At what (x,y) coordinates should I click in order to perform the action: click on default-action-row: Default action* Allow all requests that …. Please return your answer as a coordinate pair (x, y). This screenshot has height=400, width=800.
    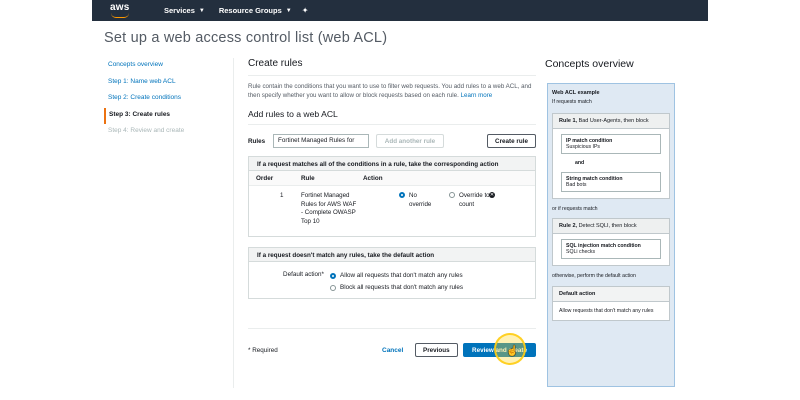
    Looking at the image, I should click on (392, 280).